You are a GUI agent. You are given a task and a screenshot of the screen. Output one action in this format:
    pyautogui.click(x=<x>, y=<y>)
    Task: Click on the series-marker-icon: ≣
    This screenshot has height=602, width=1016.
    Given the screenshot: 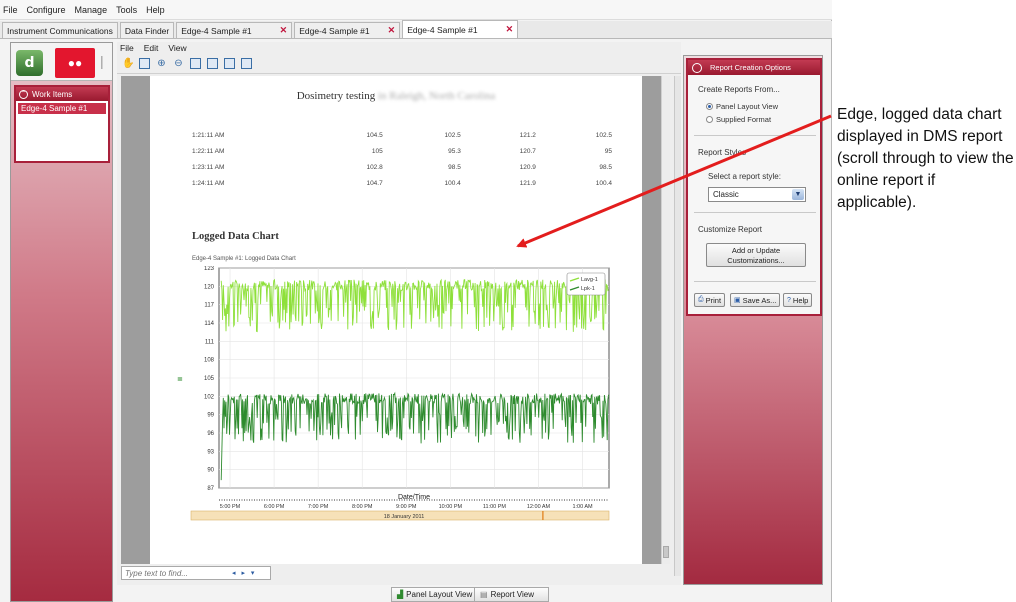 What is the action you would take?
    pyautogui.click(x=180, y=378)
    